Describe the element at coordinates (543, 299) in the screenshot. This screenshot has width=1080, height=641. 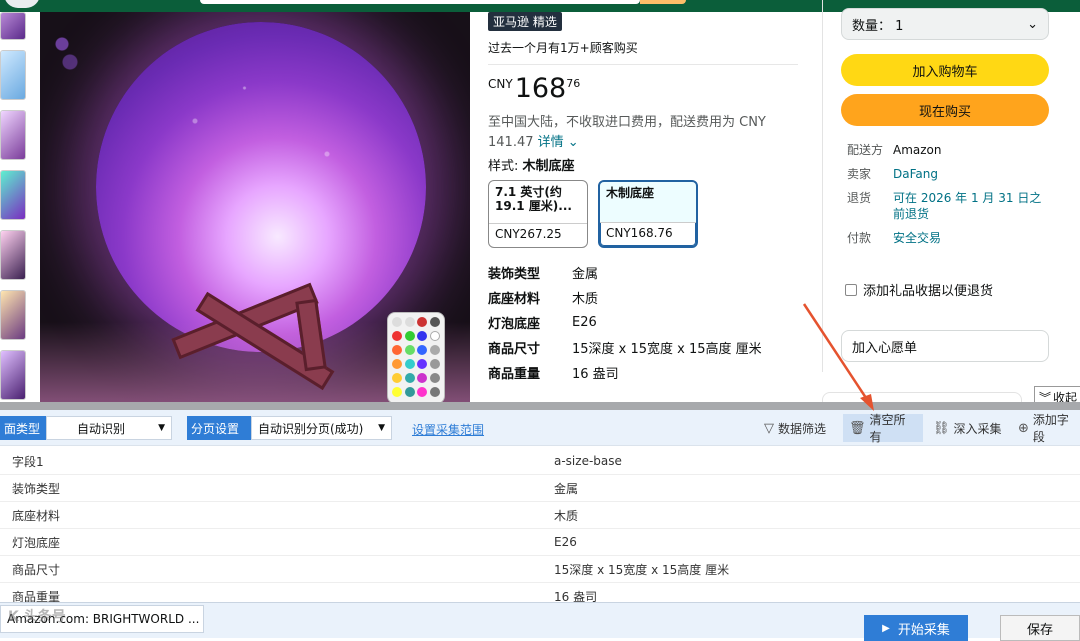
I see `spec-row: 底座材料 木质` at that location.